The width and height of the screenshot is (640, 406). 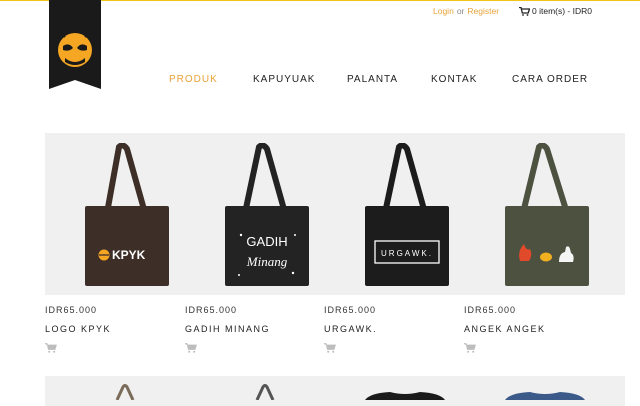 What do you see at coordinates (505, 329) in the screenshot?
I see `product-name: ANGEK ANGEK` at bounding box center [505, 329].